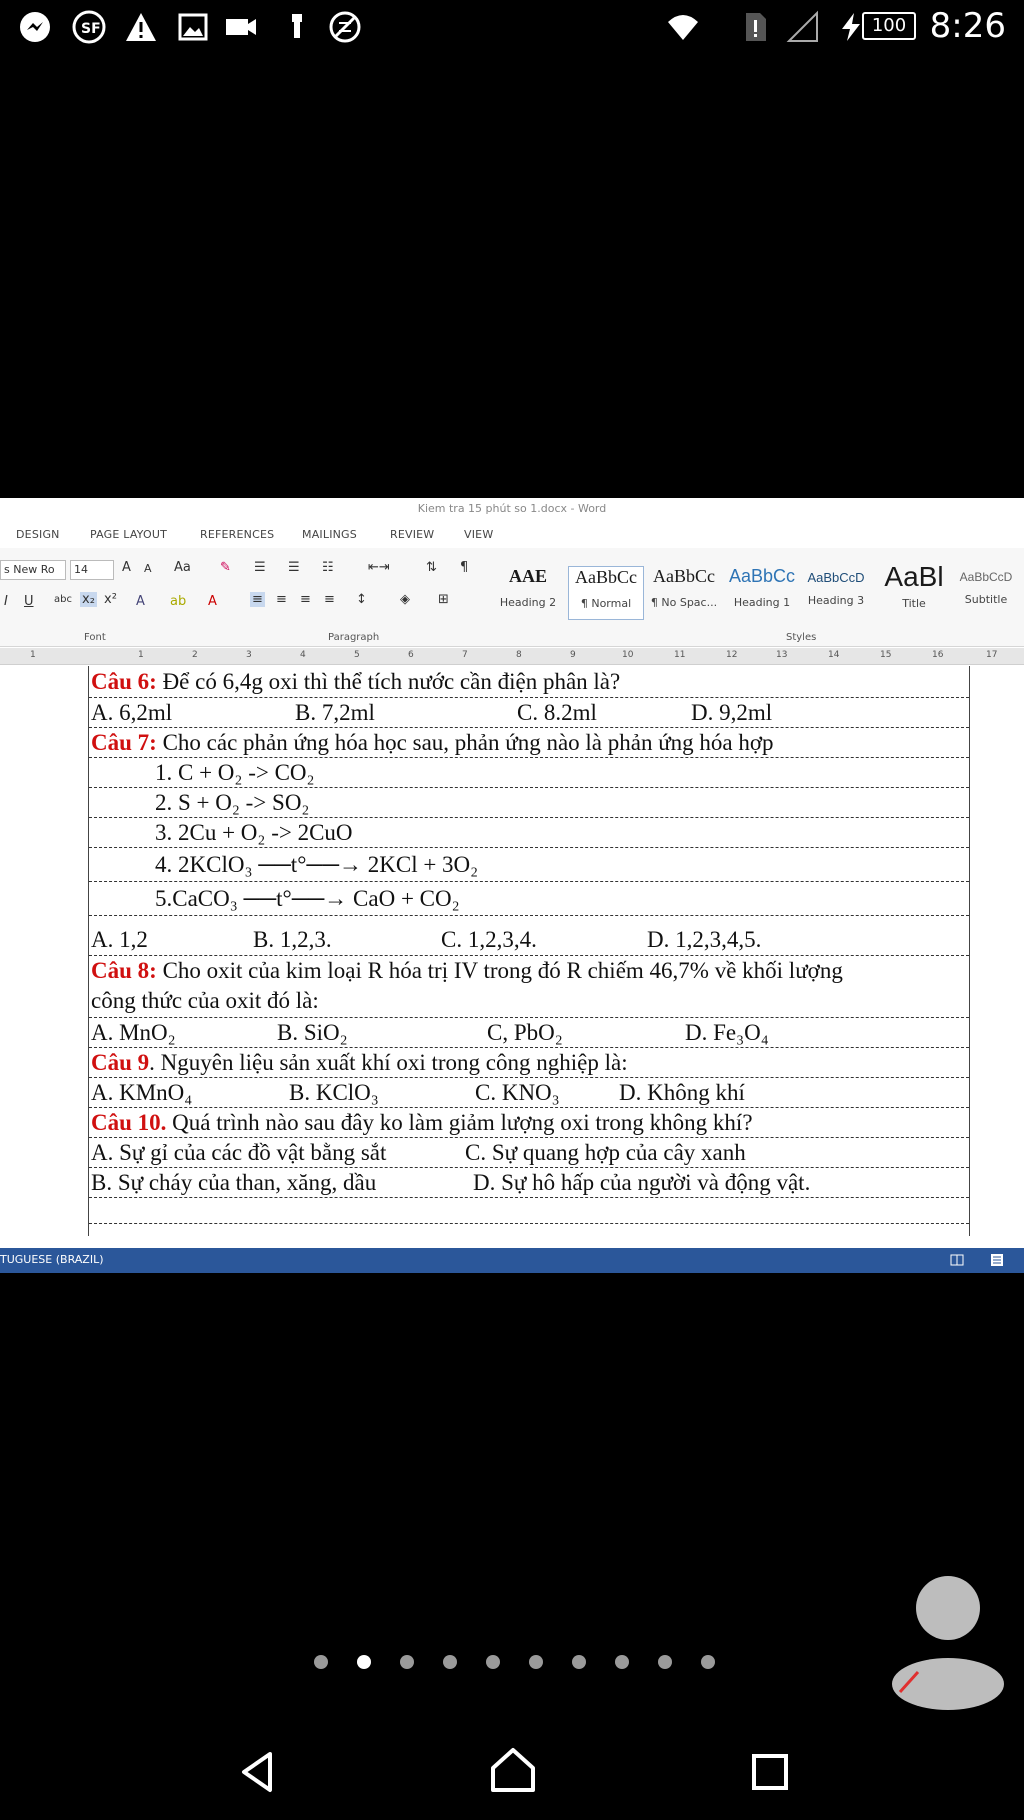 The image size is (1024, 1820). I want to click on sim-alert-icon, so click(756, 27).